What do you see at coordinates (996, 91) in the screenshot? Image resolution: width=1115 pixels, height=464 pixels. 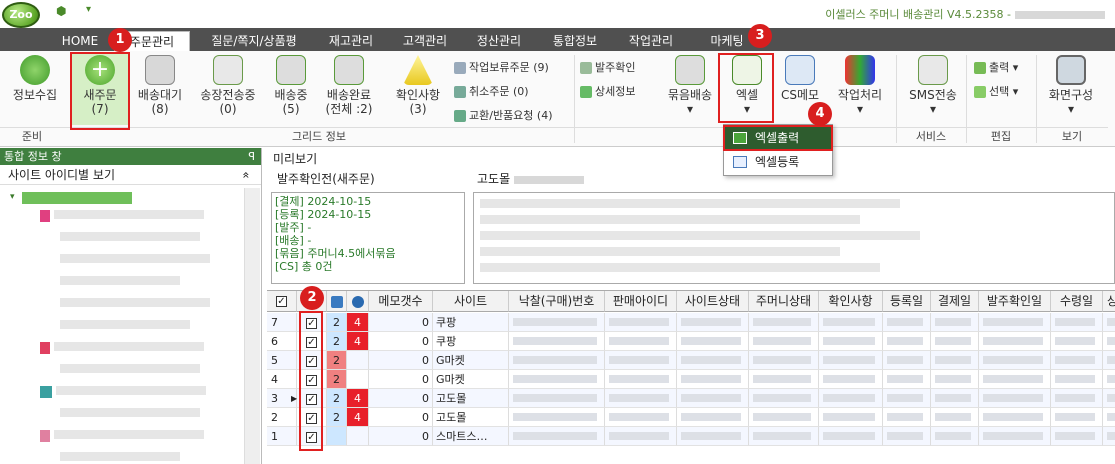 I see `select-button: 선택 ▾` at bounding box center [996, 91].